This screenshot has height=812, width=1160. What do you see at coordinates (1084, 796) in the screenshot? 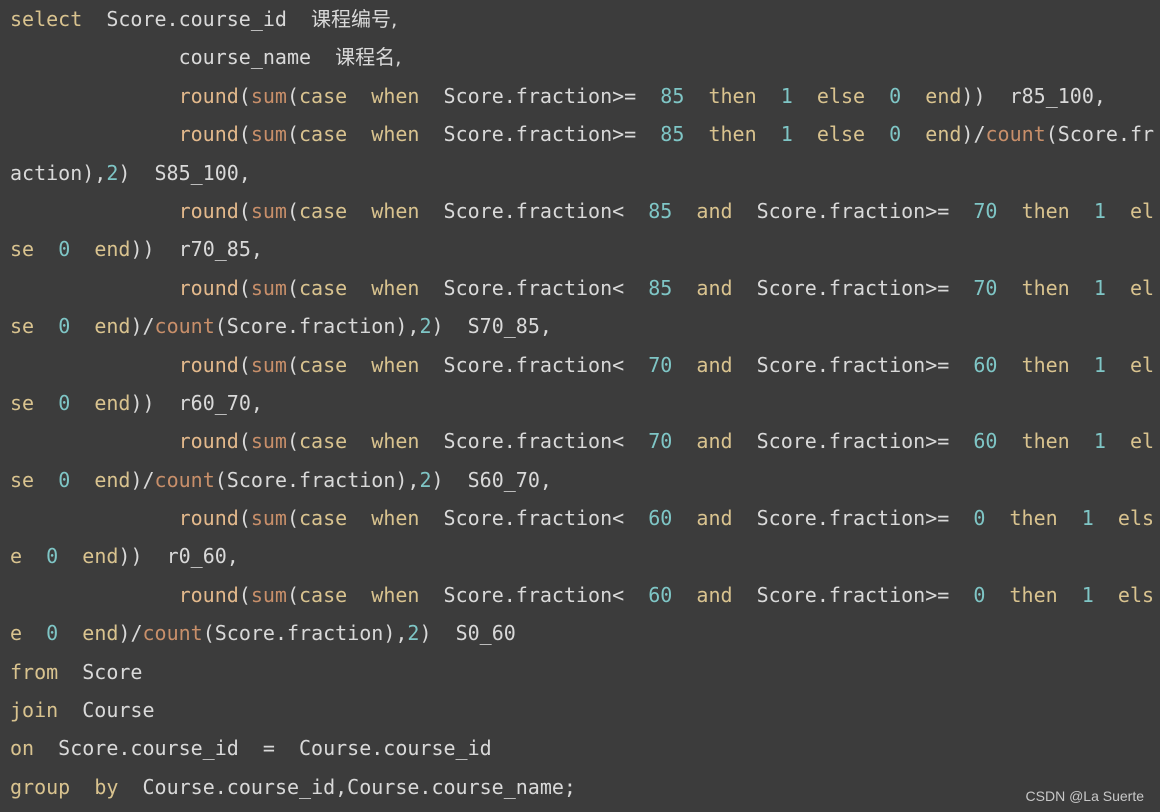
I see `watermark: CSDN @La Suerte` at bounding box center [1084, 796].